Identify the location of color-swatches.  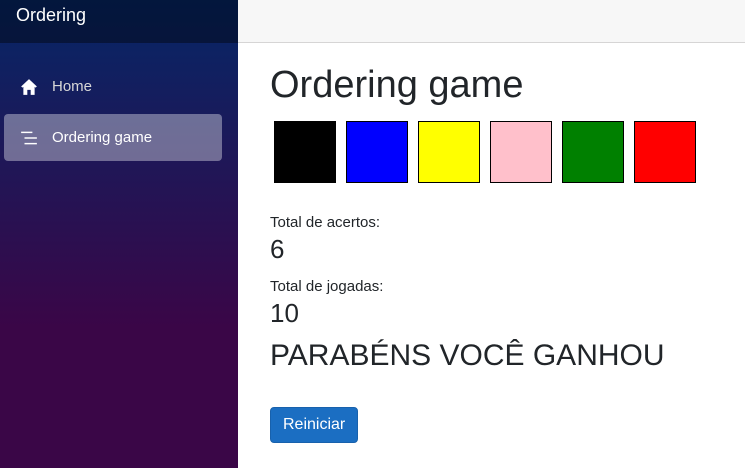
(502, 152).